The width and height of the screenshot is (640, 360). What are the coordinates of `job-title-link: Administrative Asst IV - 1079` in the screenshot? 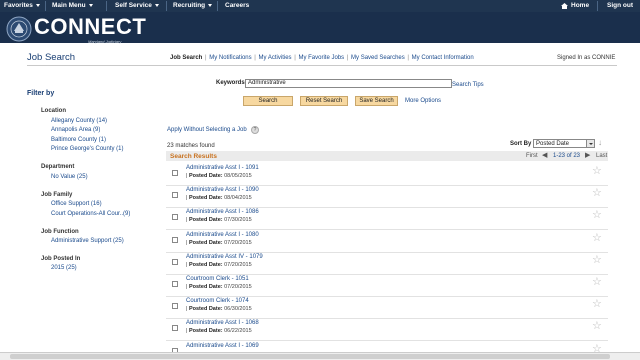 It's located at (224, 257).